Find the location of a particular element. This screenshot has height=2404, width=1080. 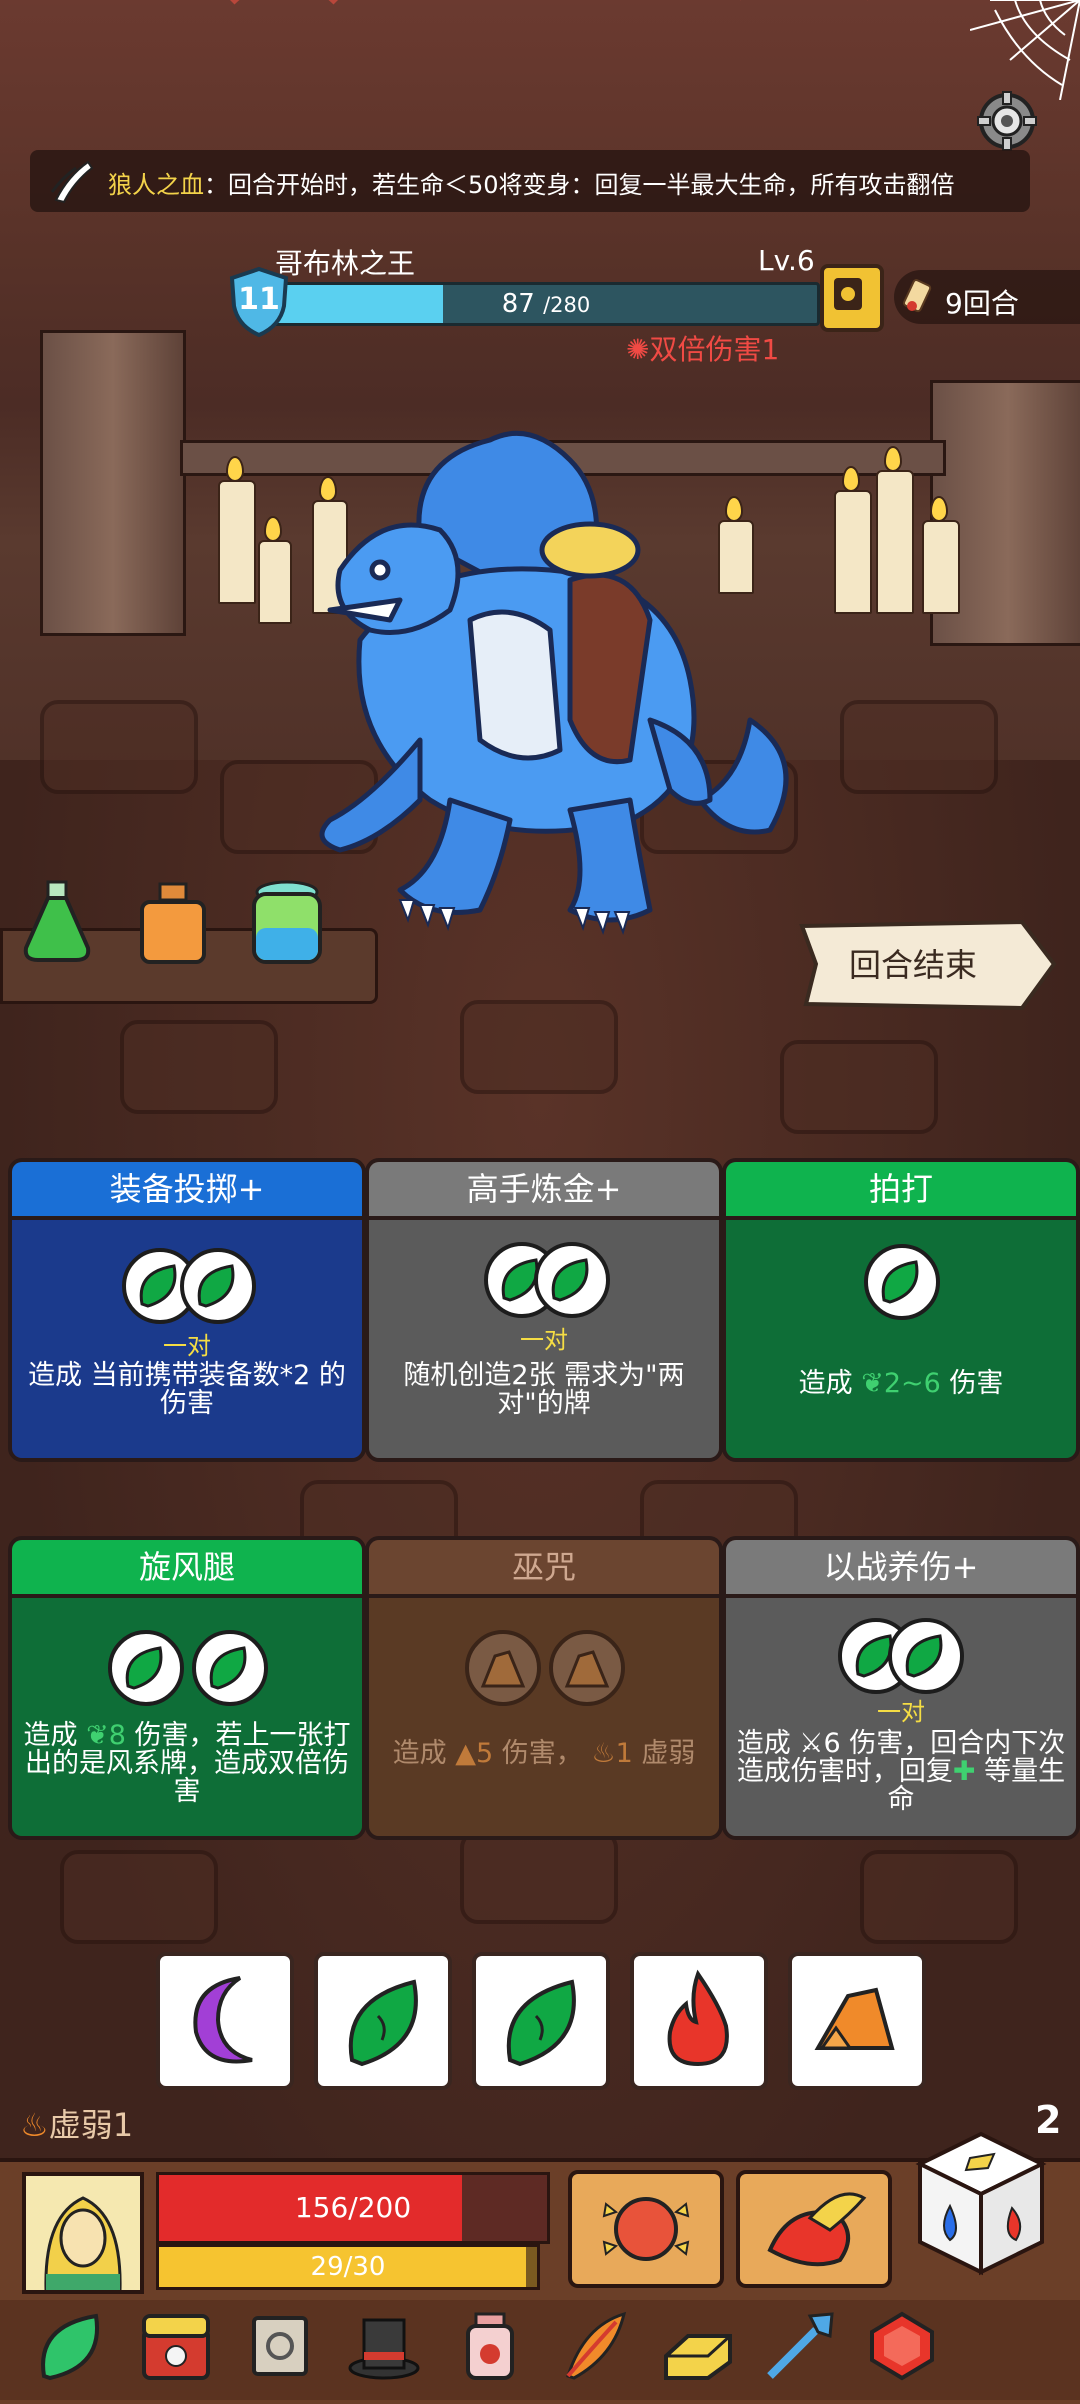

scroll-icon is located at coordinates (917, 296).